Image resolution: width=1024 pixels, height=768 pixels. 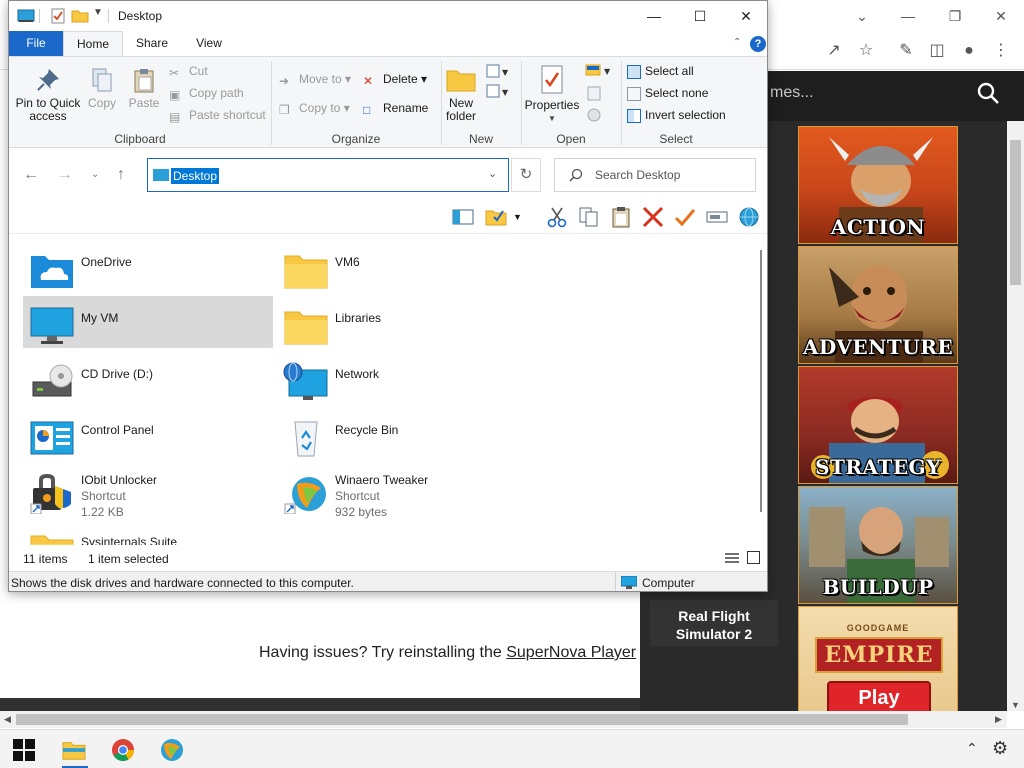 I want to click on delete-button: ✕ Delete ▾, so click(x=395, y=79).